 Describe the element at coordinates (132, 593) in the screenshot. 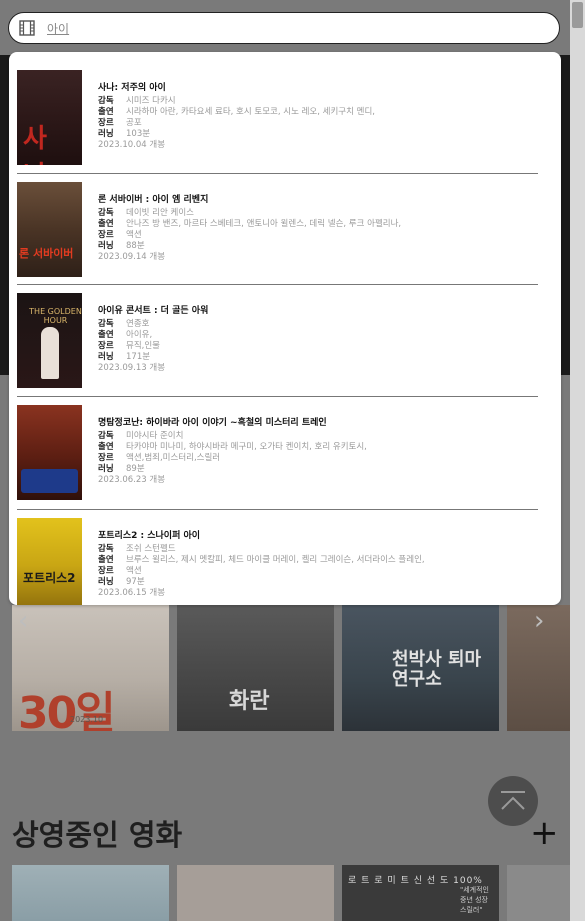

I see `release-date: 2023.06.15 개봉` at that location.